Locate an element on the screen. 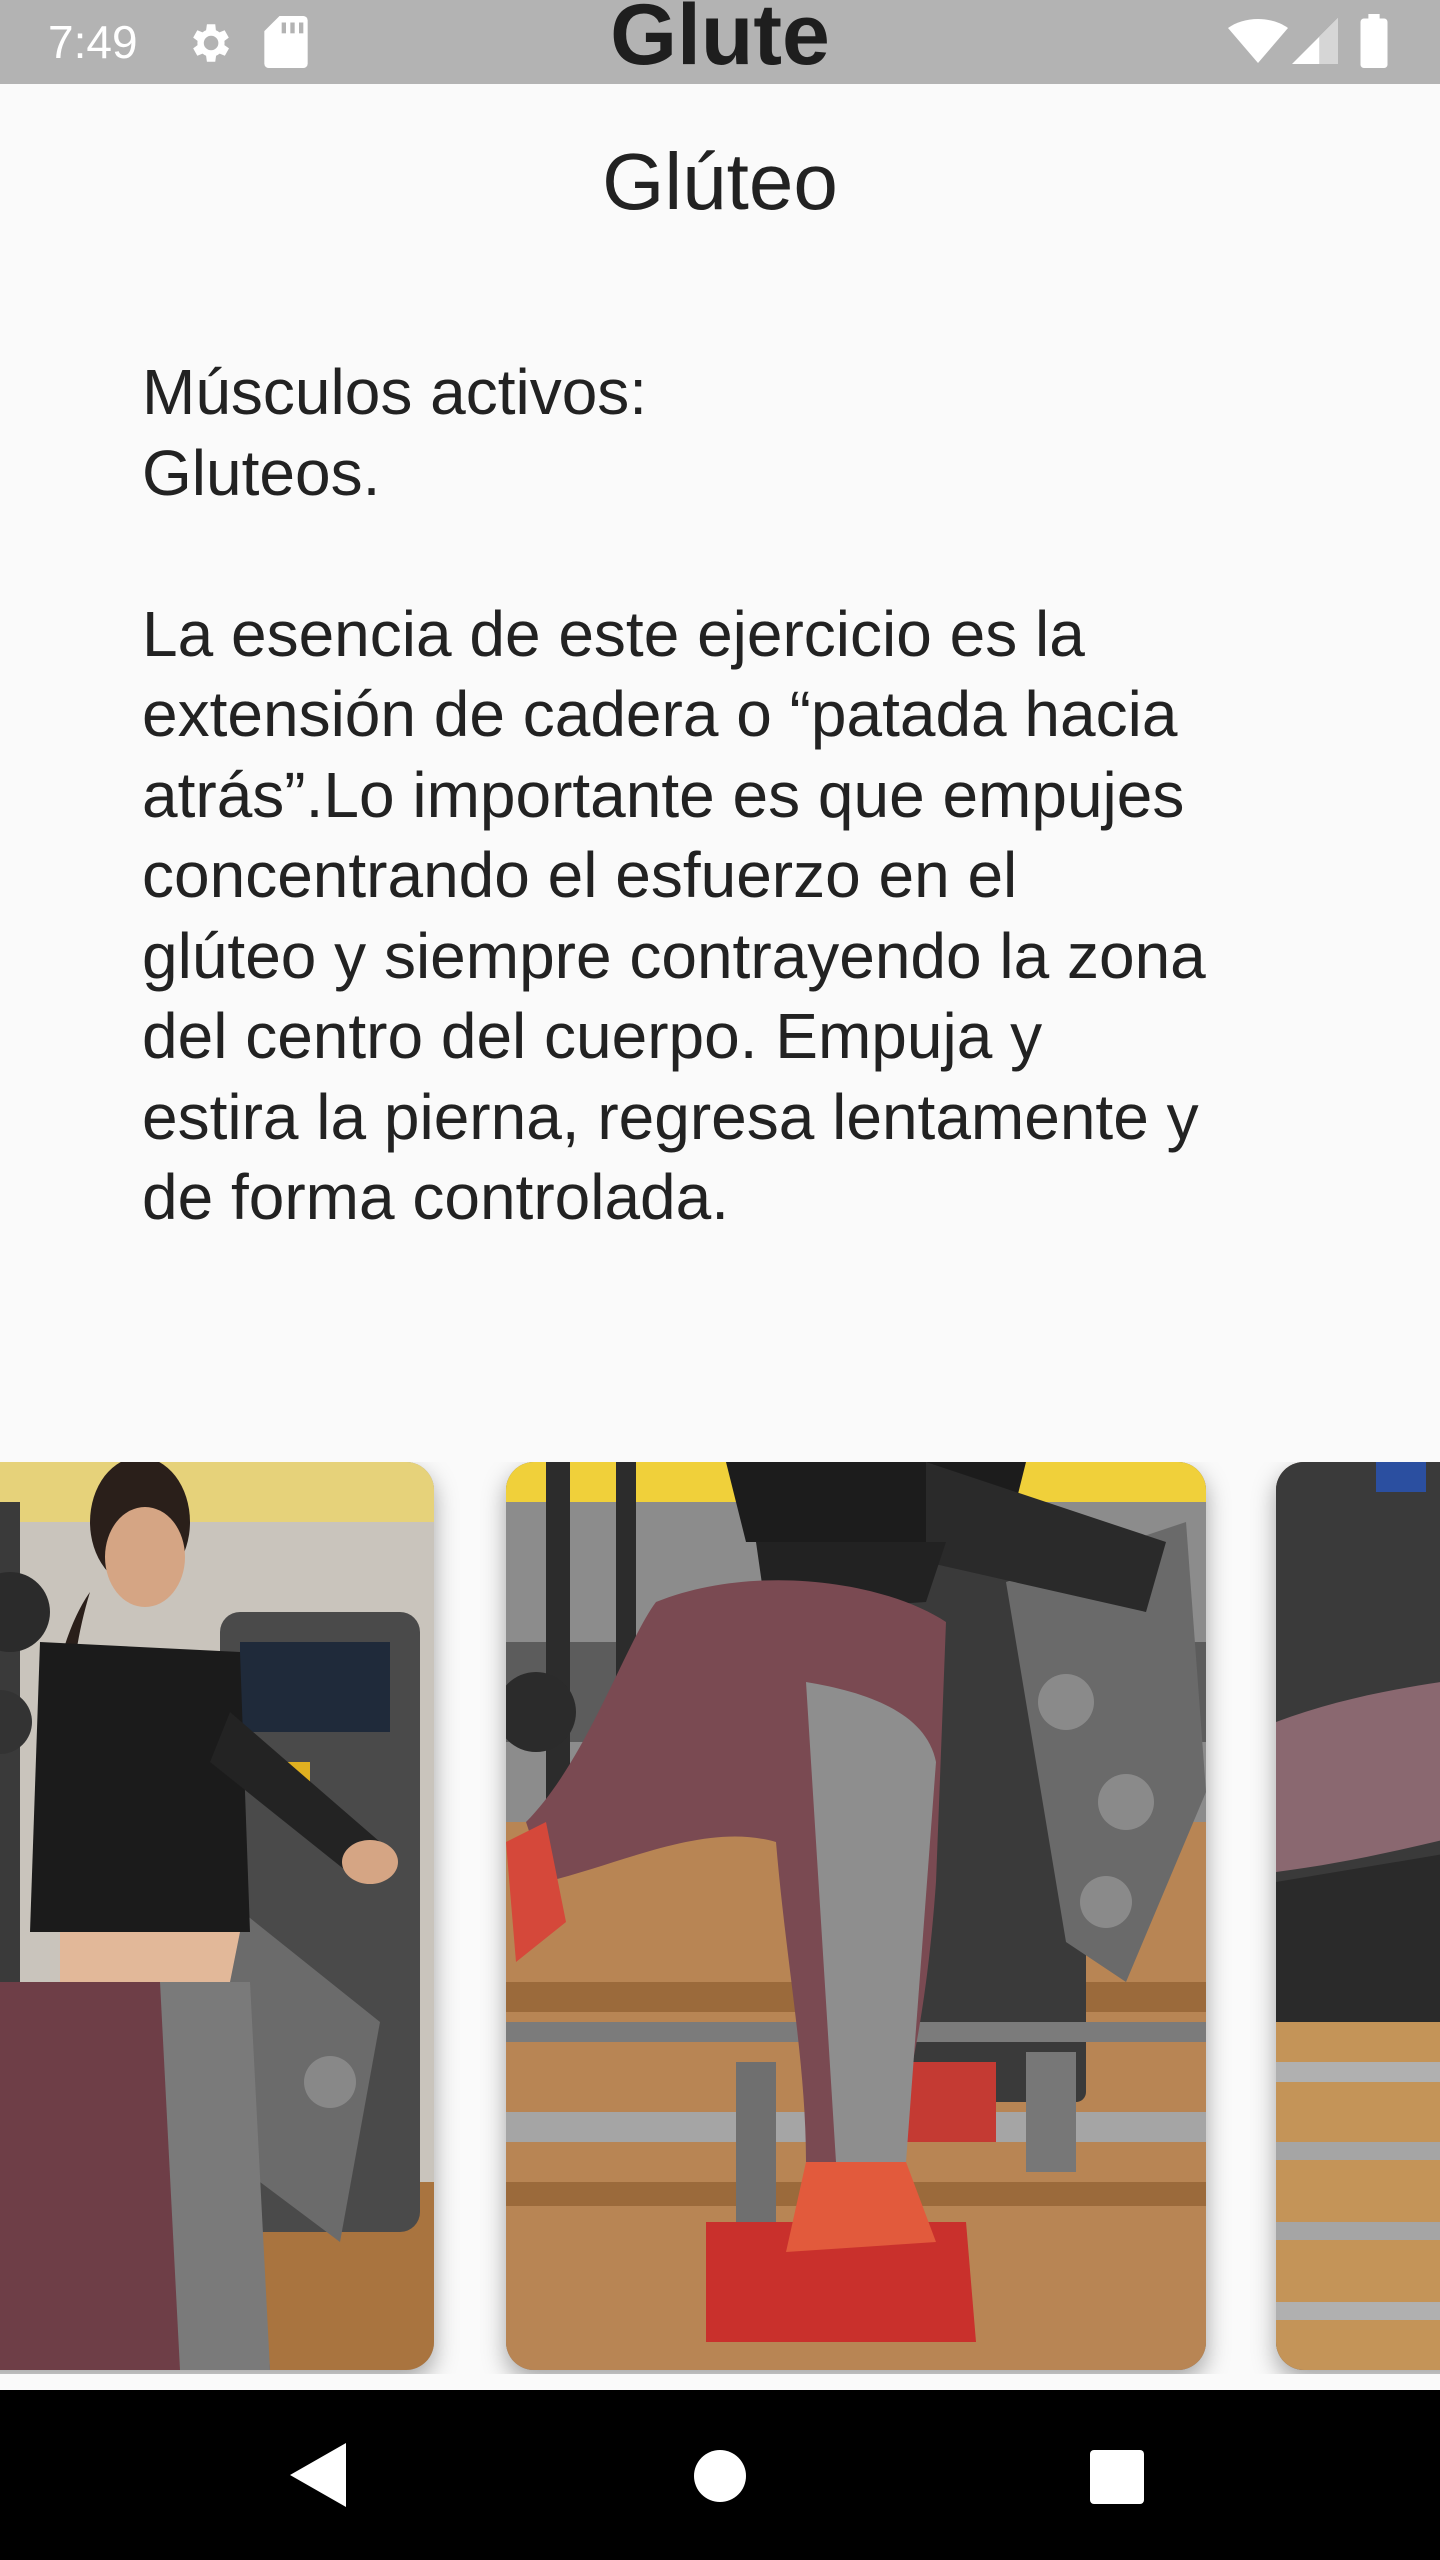  back-icon is located at coordinates (318, 2475).